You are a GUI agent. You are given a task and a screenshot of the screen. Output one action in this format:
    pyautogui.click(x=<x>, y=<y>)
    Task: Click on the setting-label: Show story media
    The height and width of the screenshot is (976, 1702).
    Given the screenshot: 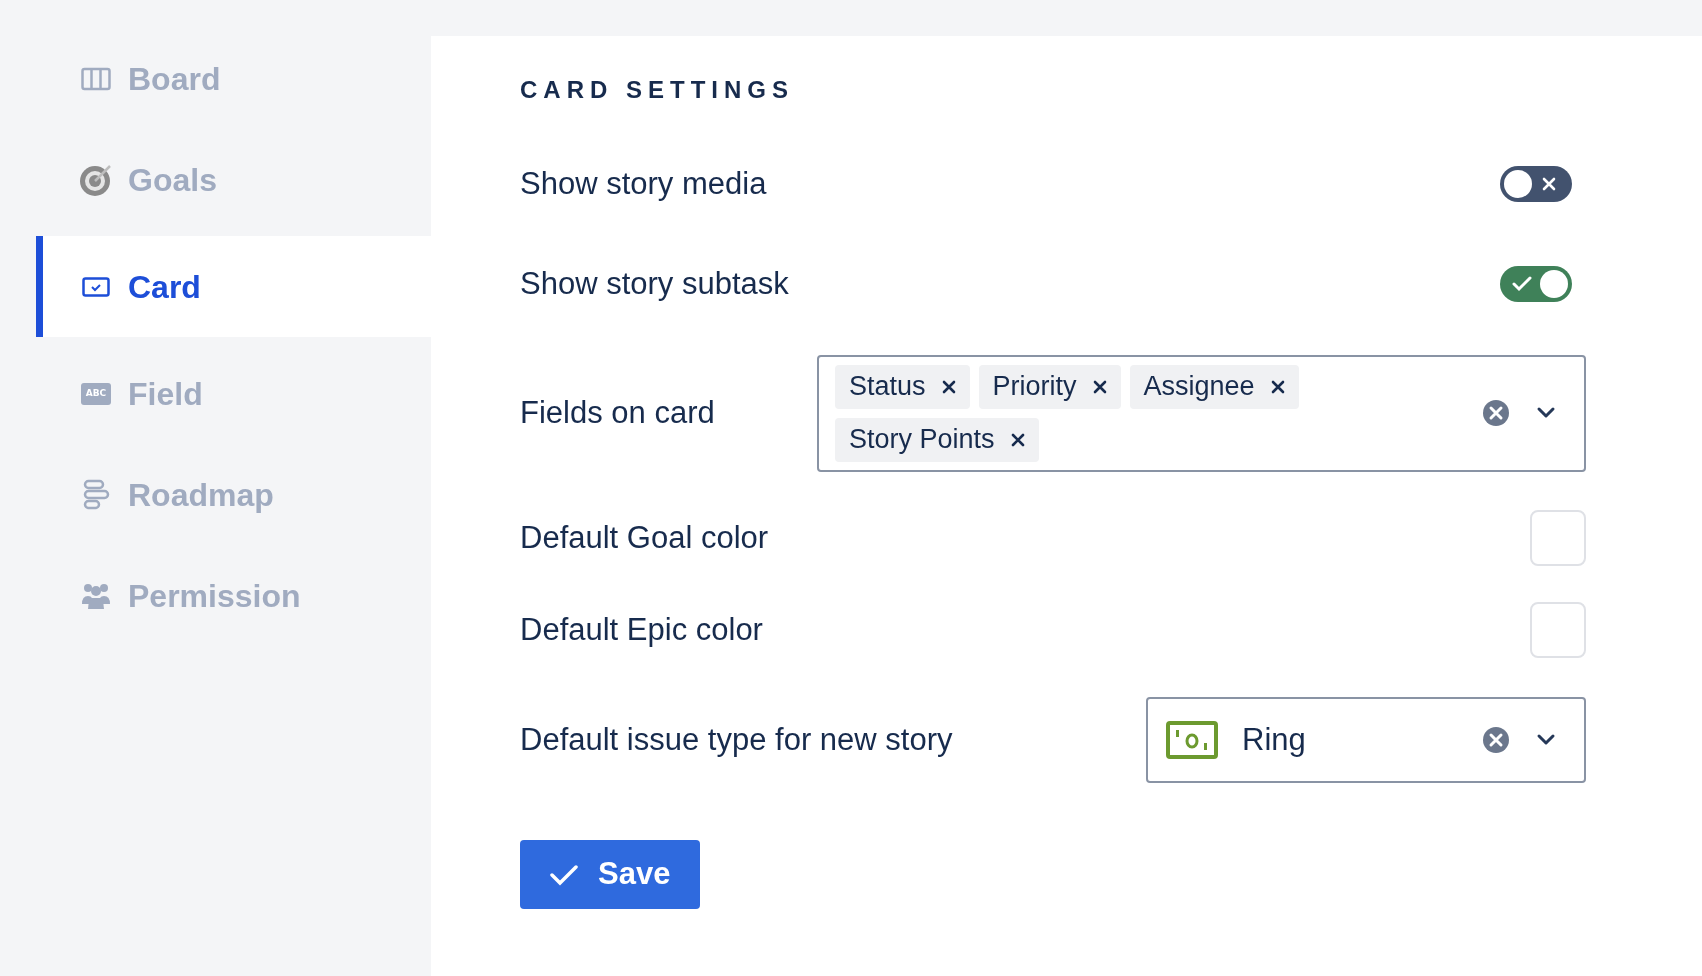 What is the action you would take?
    pyautogui.click(x=643, y=183)
    